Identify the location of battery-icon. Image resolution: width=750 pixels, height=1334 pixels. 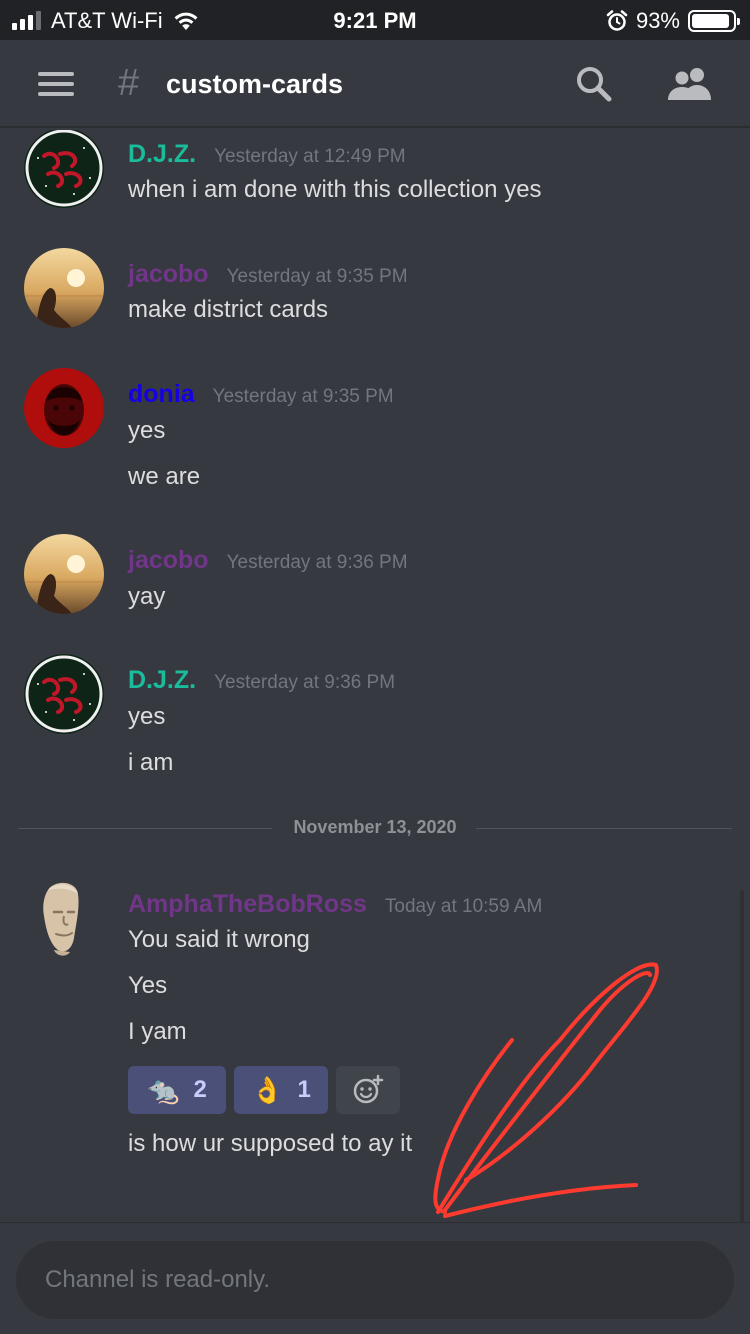
(714, 21).